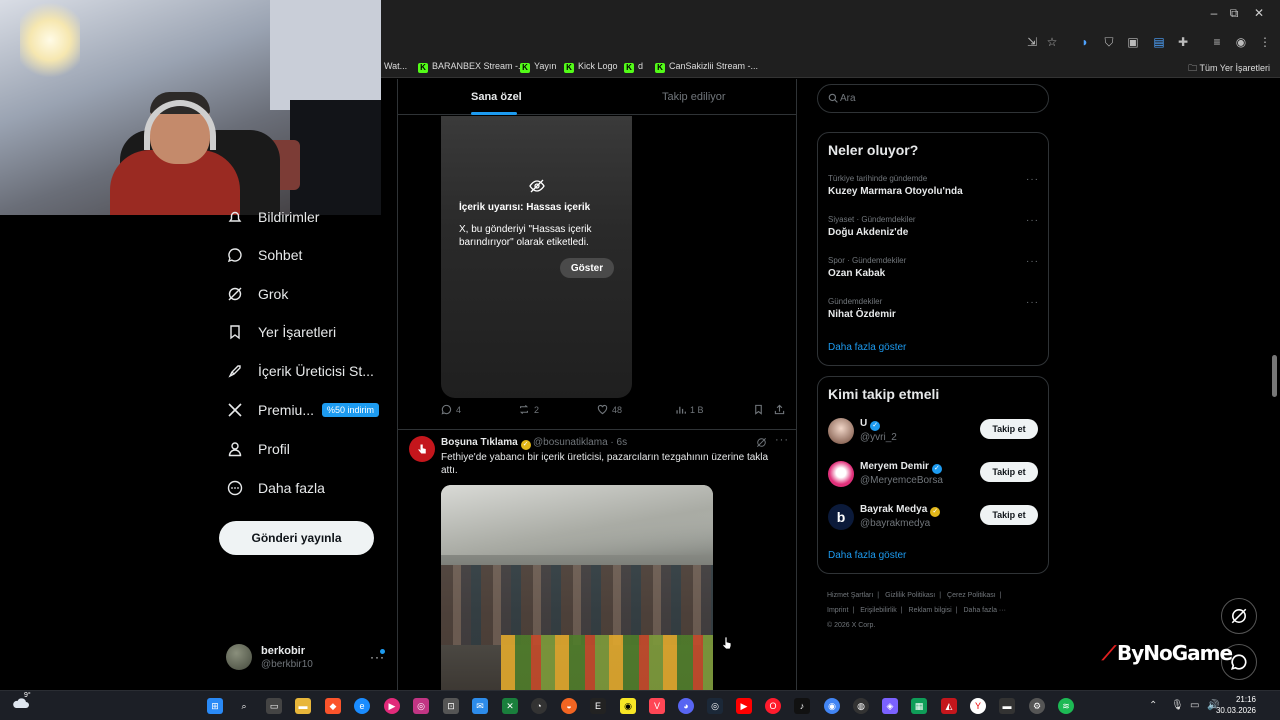 The height and width of the screenshot is (720, 1280). What do you see at coordinates (715, 706) in the screenshot?
I see `steam-icon: ◎` at bounding box center [715, 706].